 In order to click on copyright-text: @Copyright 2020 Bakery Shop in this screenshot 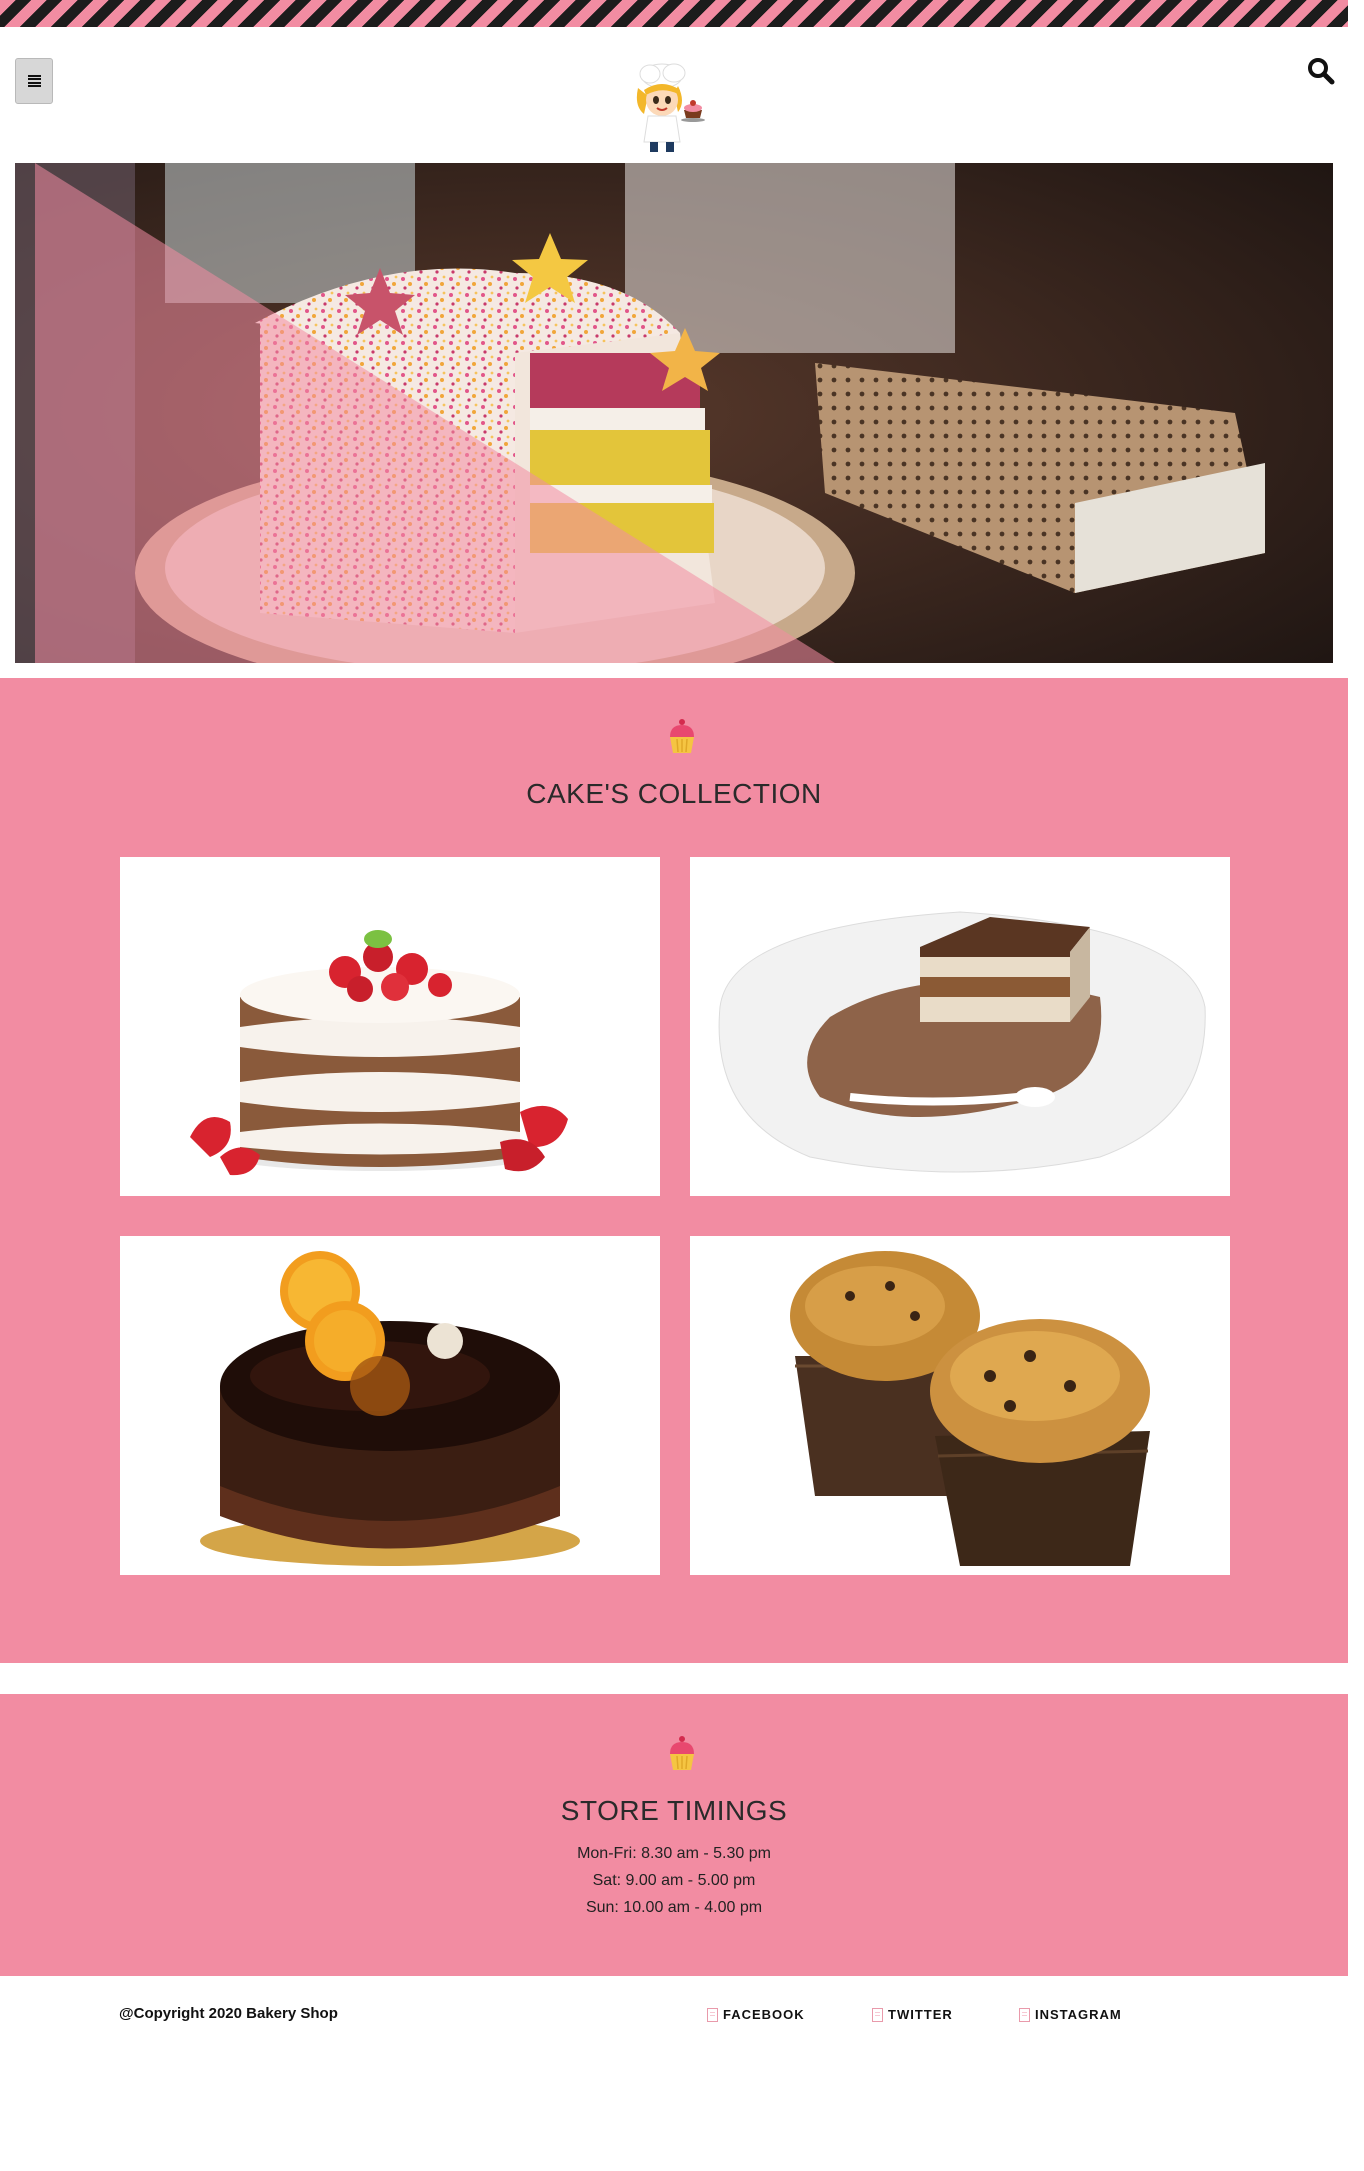, I will do `click(228, 2013)`.